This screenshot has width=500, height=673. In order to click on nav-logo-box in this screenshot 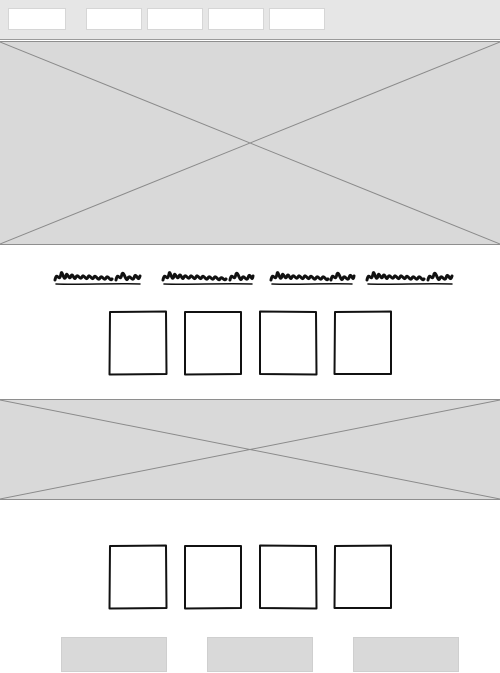, I will do `click(37, 19)`.